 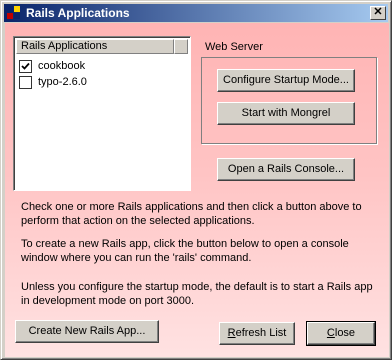 What do you see at coordinates (378, 13) in the screenshot?
I see `close-icon: ✕` at bounding box center [378, 13].